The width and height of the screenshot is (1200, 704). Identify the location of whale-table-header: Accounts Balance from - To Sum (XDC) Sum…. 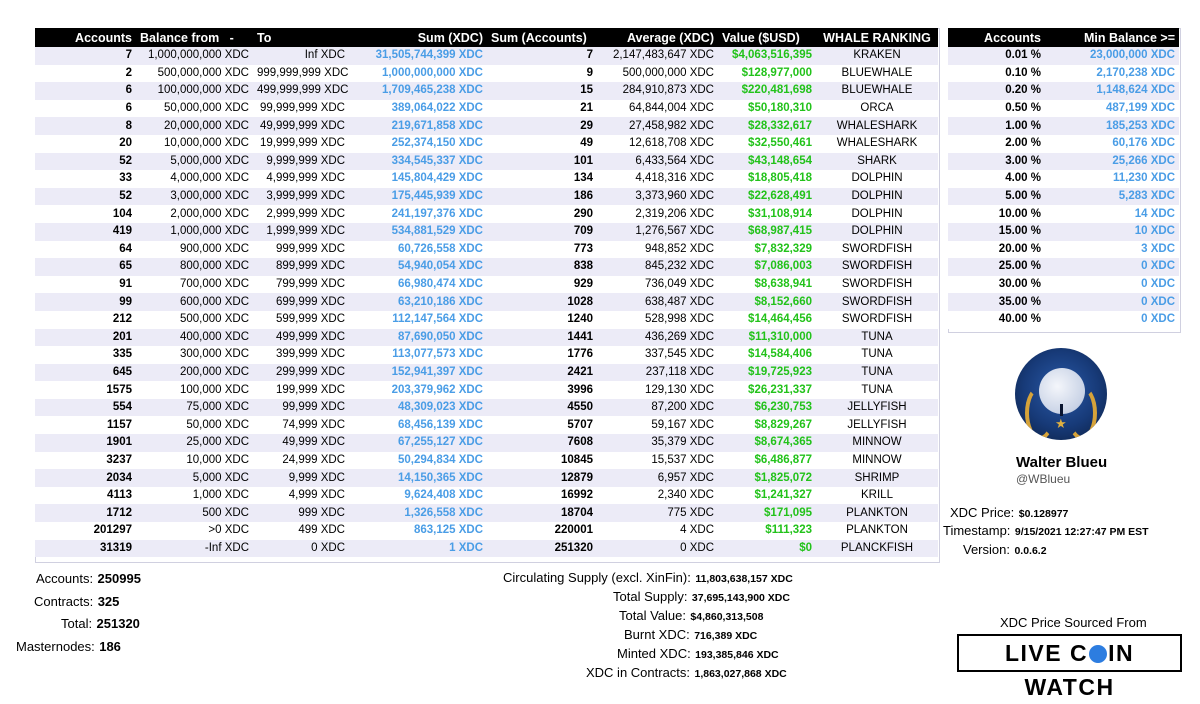
(486, 37).